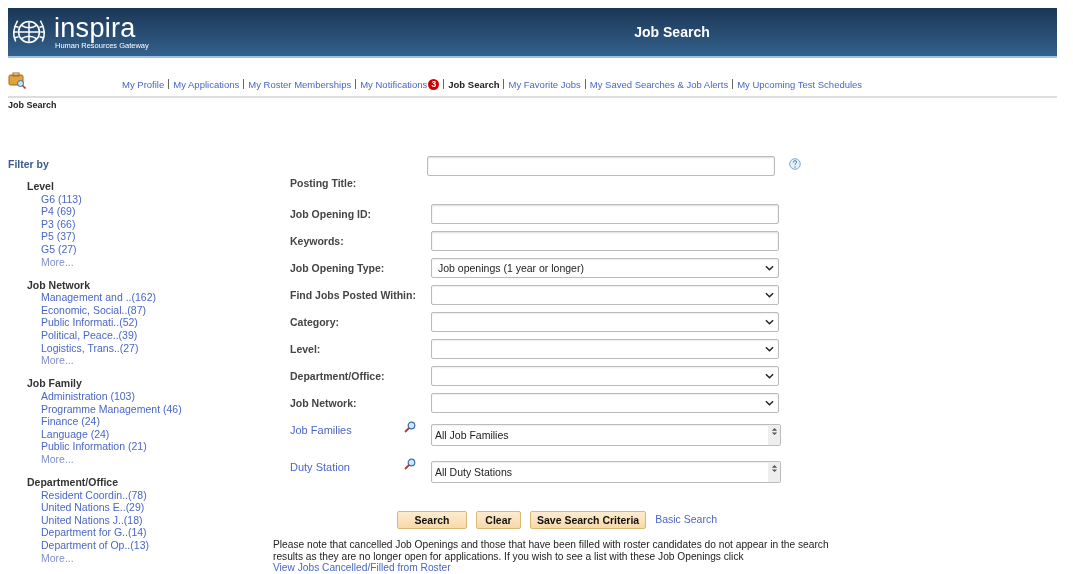 The width and height of the screenshot is (1073, 574). What do you see at coordinates (324, 183) in the screenshot?
I see `field-label: Posting Title:` at bounding box center [324, 183].